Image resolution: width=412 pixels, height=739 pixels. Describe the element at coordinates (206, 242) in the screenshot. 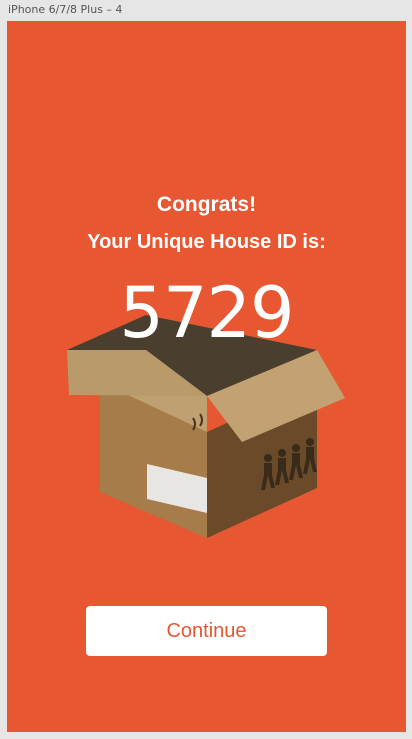

I see `house-id-subtitle: Your Unique House ID is:` at that location.